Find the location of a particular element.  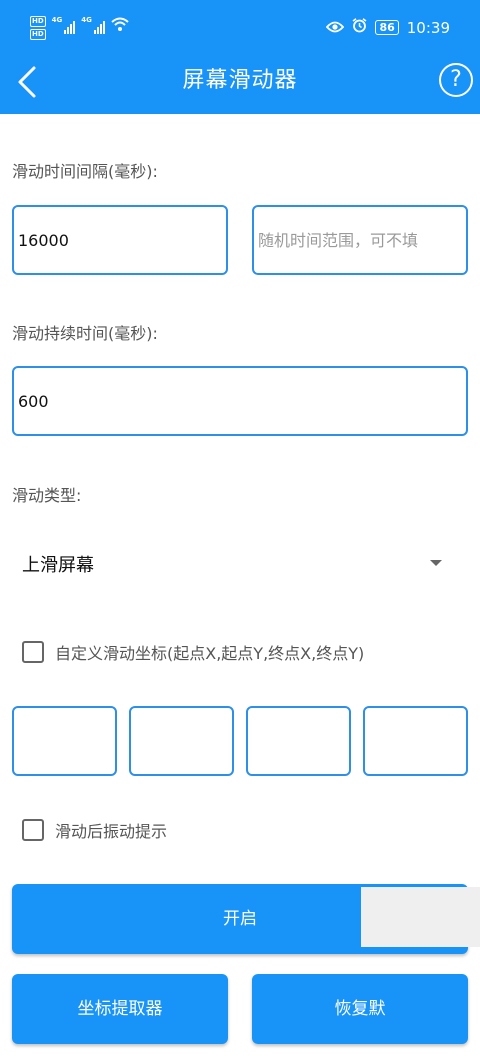

app-bar: 屏幕滑动器 ? is located at coordinates (240, 86).